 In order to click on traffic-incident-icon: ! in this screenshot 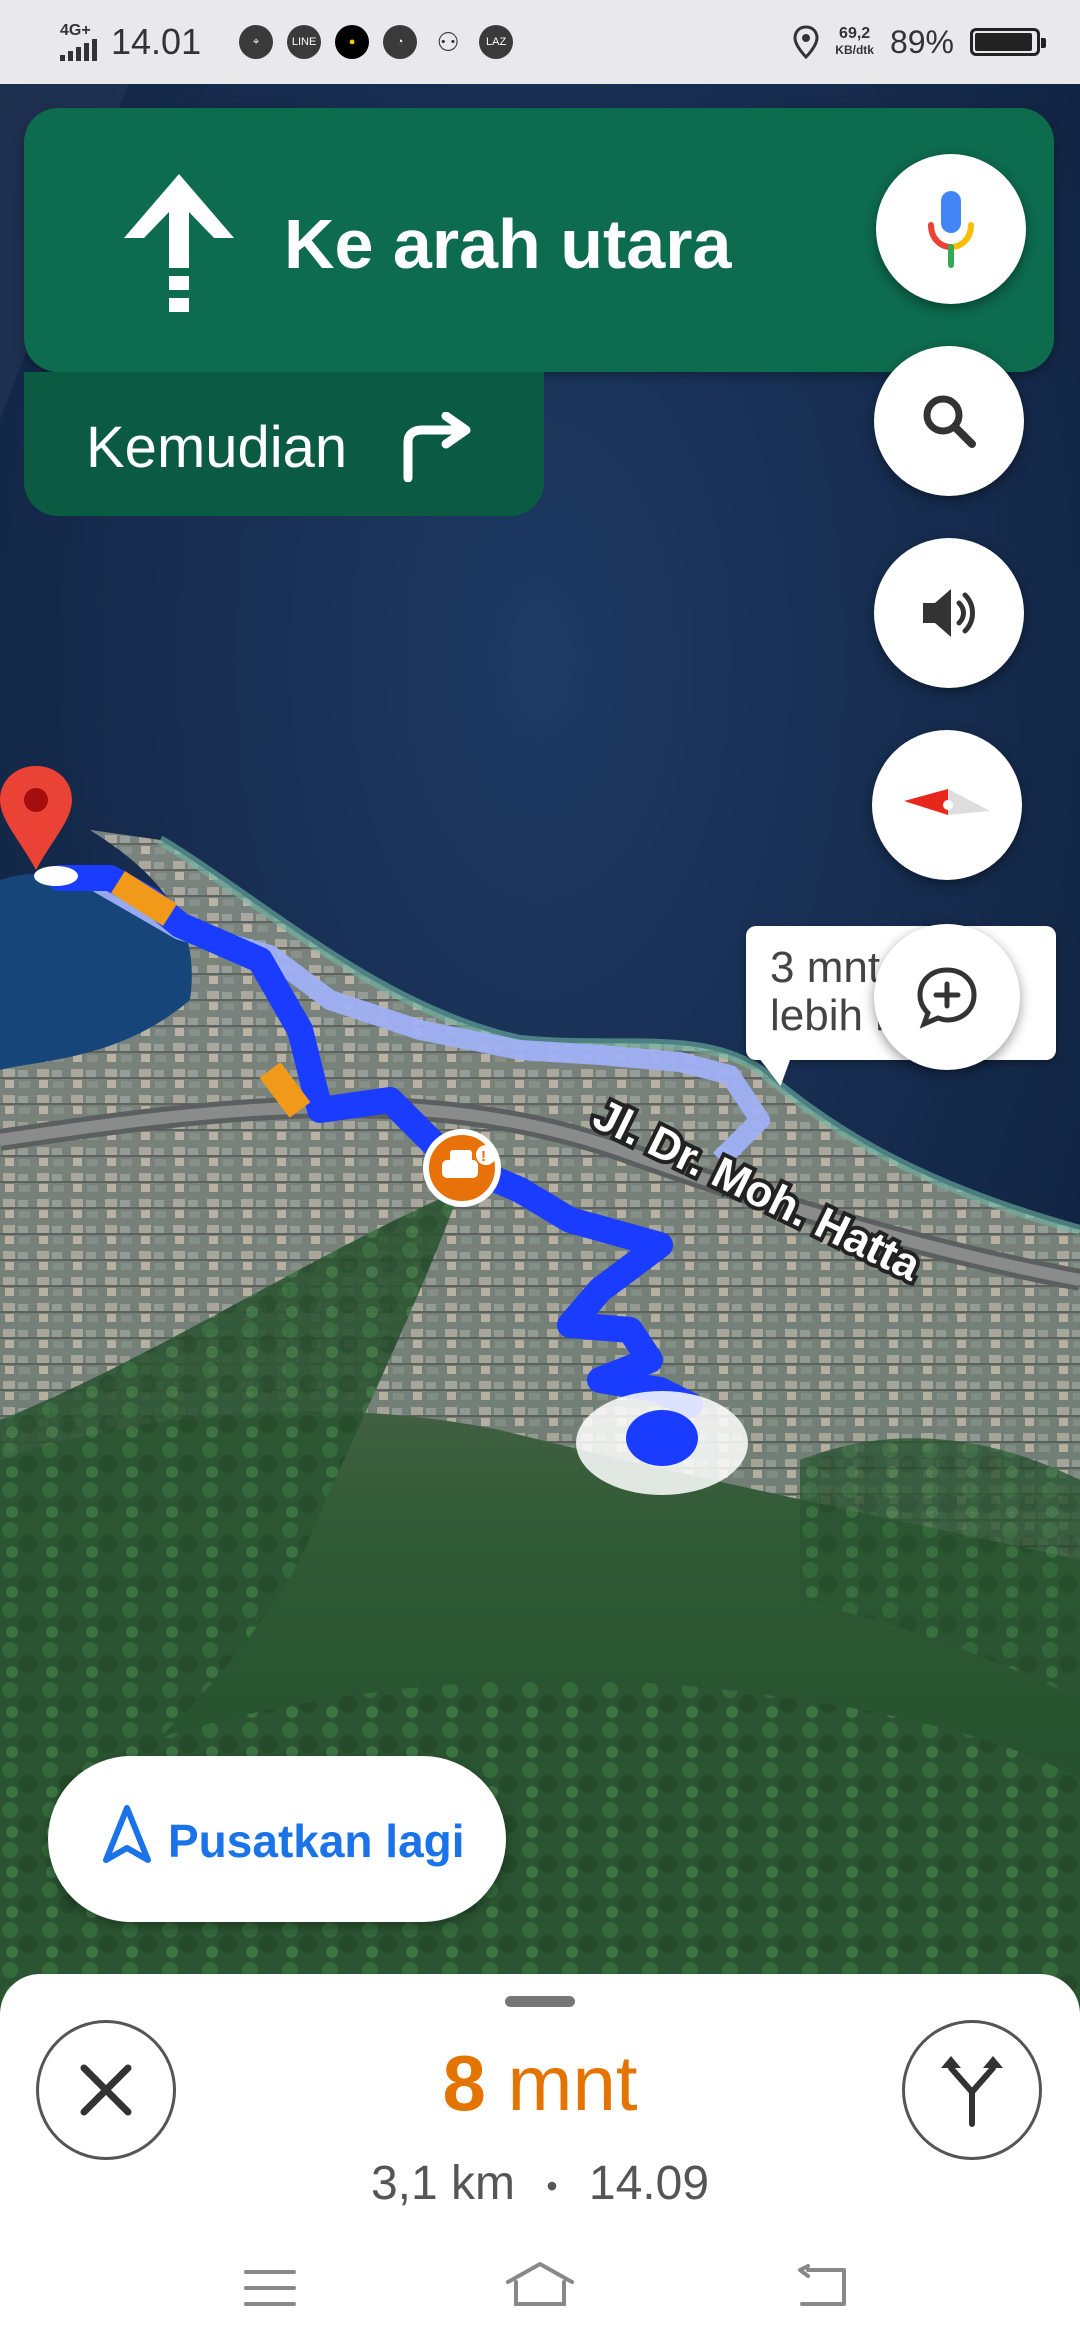, I will do `click(462, 1168)`.